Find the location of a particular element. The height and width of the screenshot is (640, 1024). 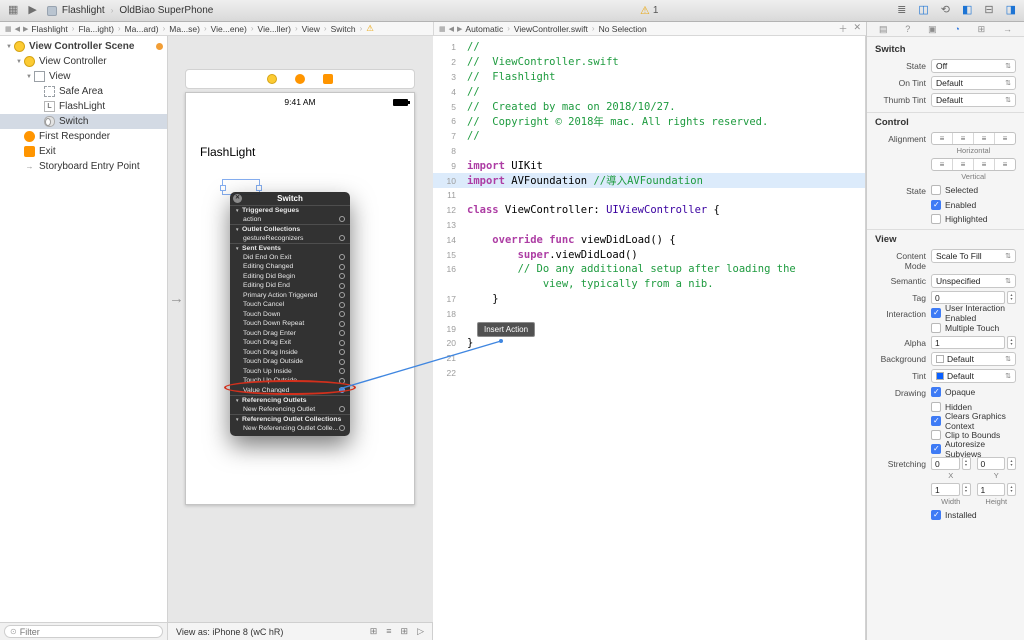

clears-graphics-context-checkbox: Clears Graphics Context is located at coordinates (973, 421).